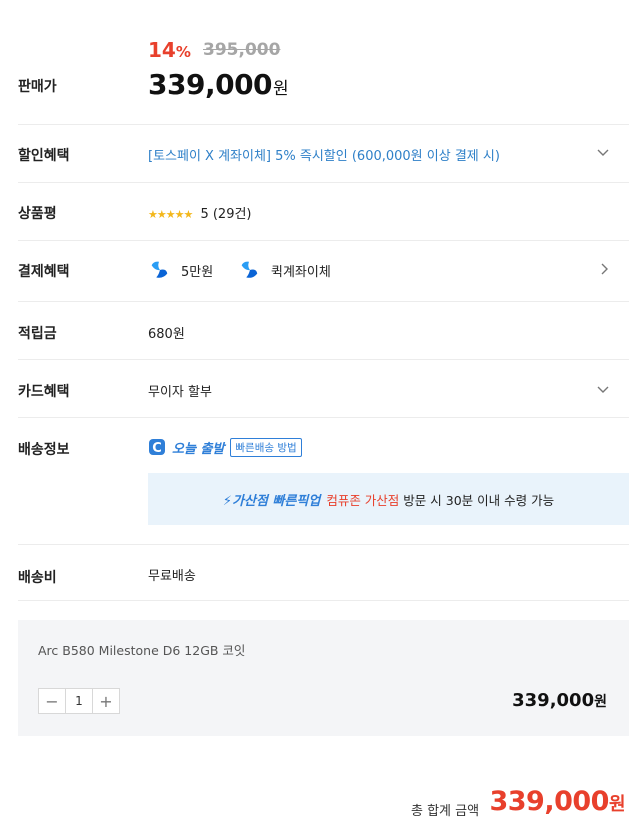  I want to click on points-row: 적립금 680원, so click(323, 331).